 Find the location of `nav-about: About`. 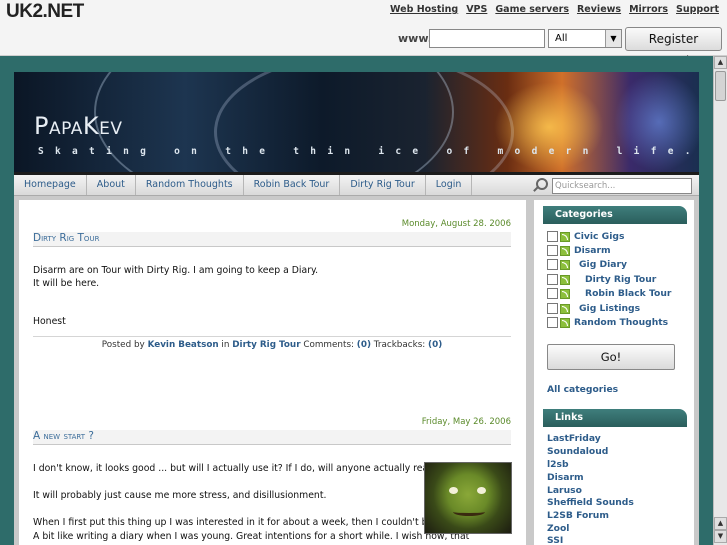

nav-about: About is located at coordinates (111, 185).